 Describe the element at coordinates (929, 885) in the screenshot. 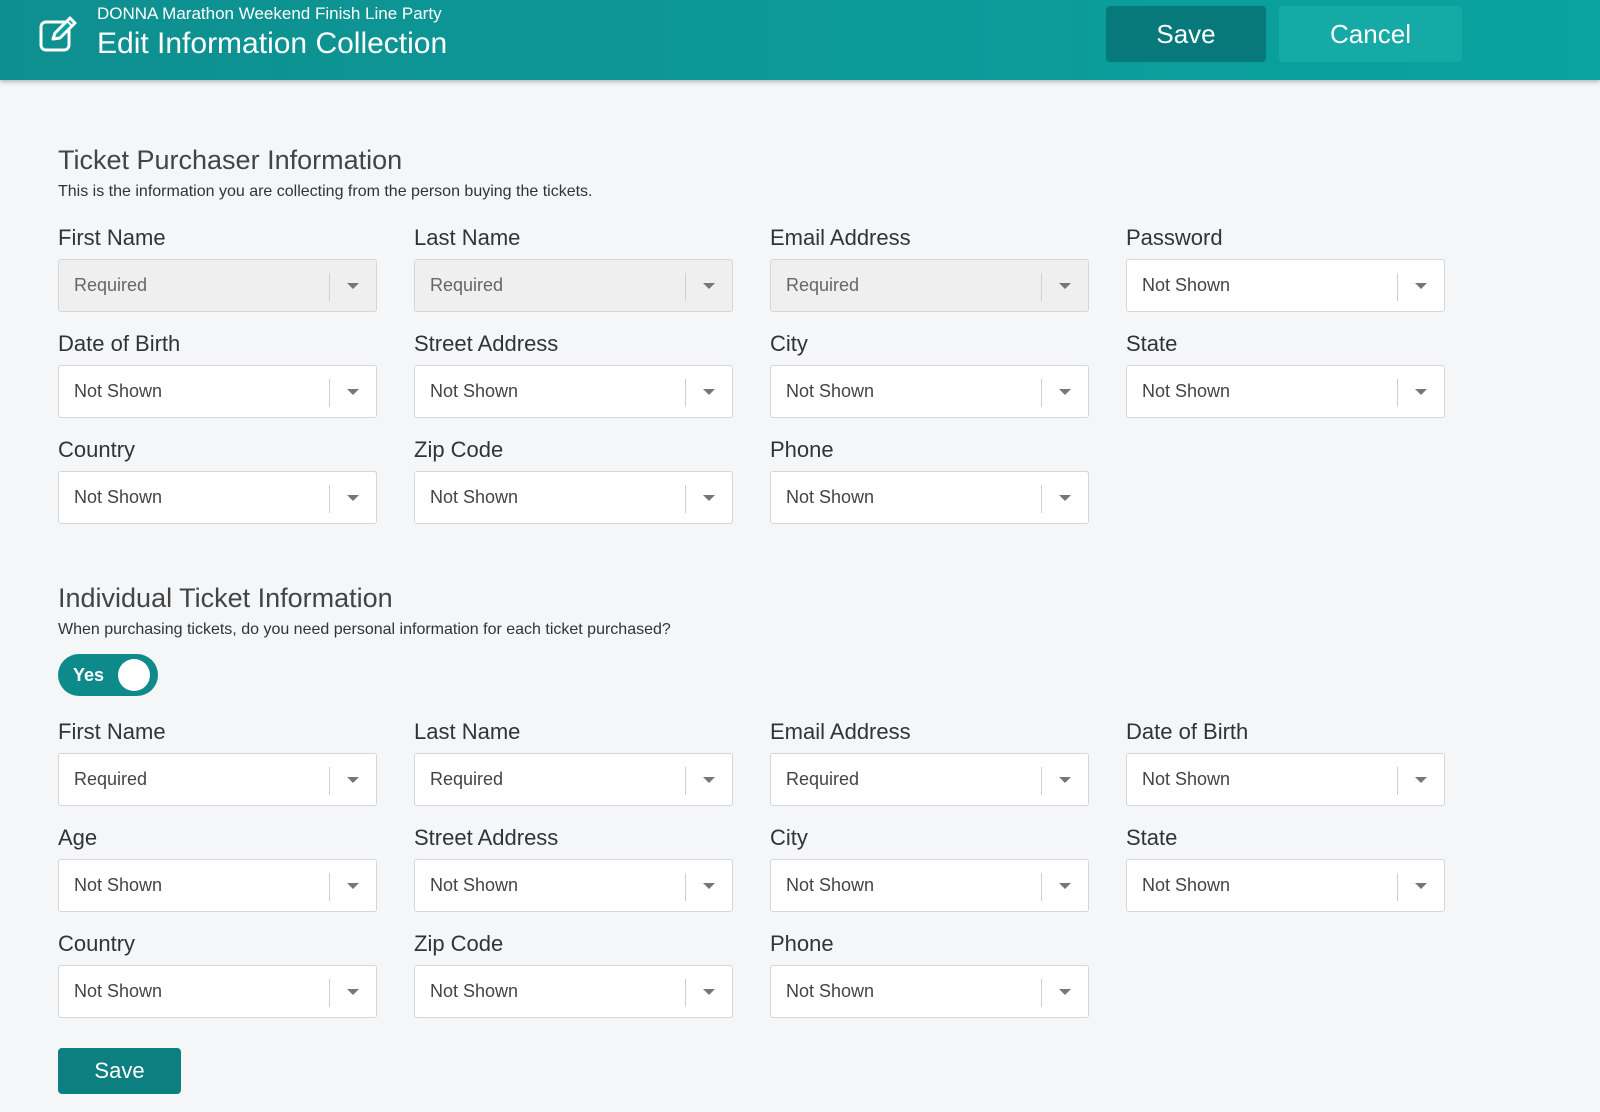

I see `individual-city-select: Not Shown` at that location.